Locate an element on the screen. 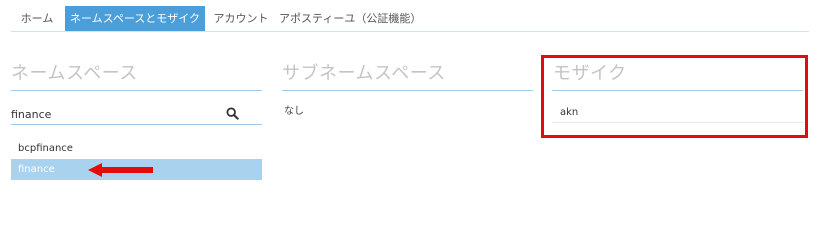 The width and height of the screenshot is (820, 240). search-icon is located at coordinates (232, 113).